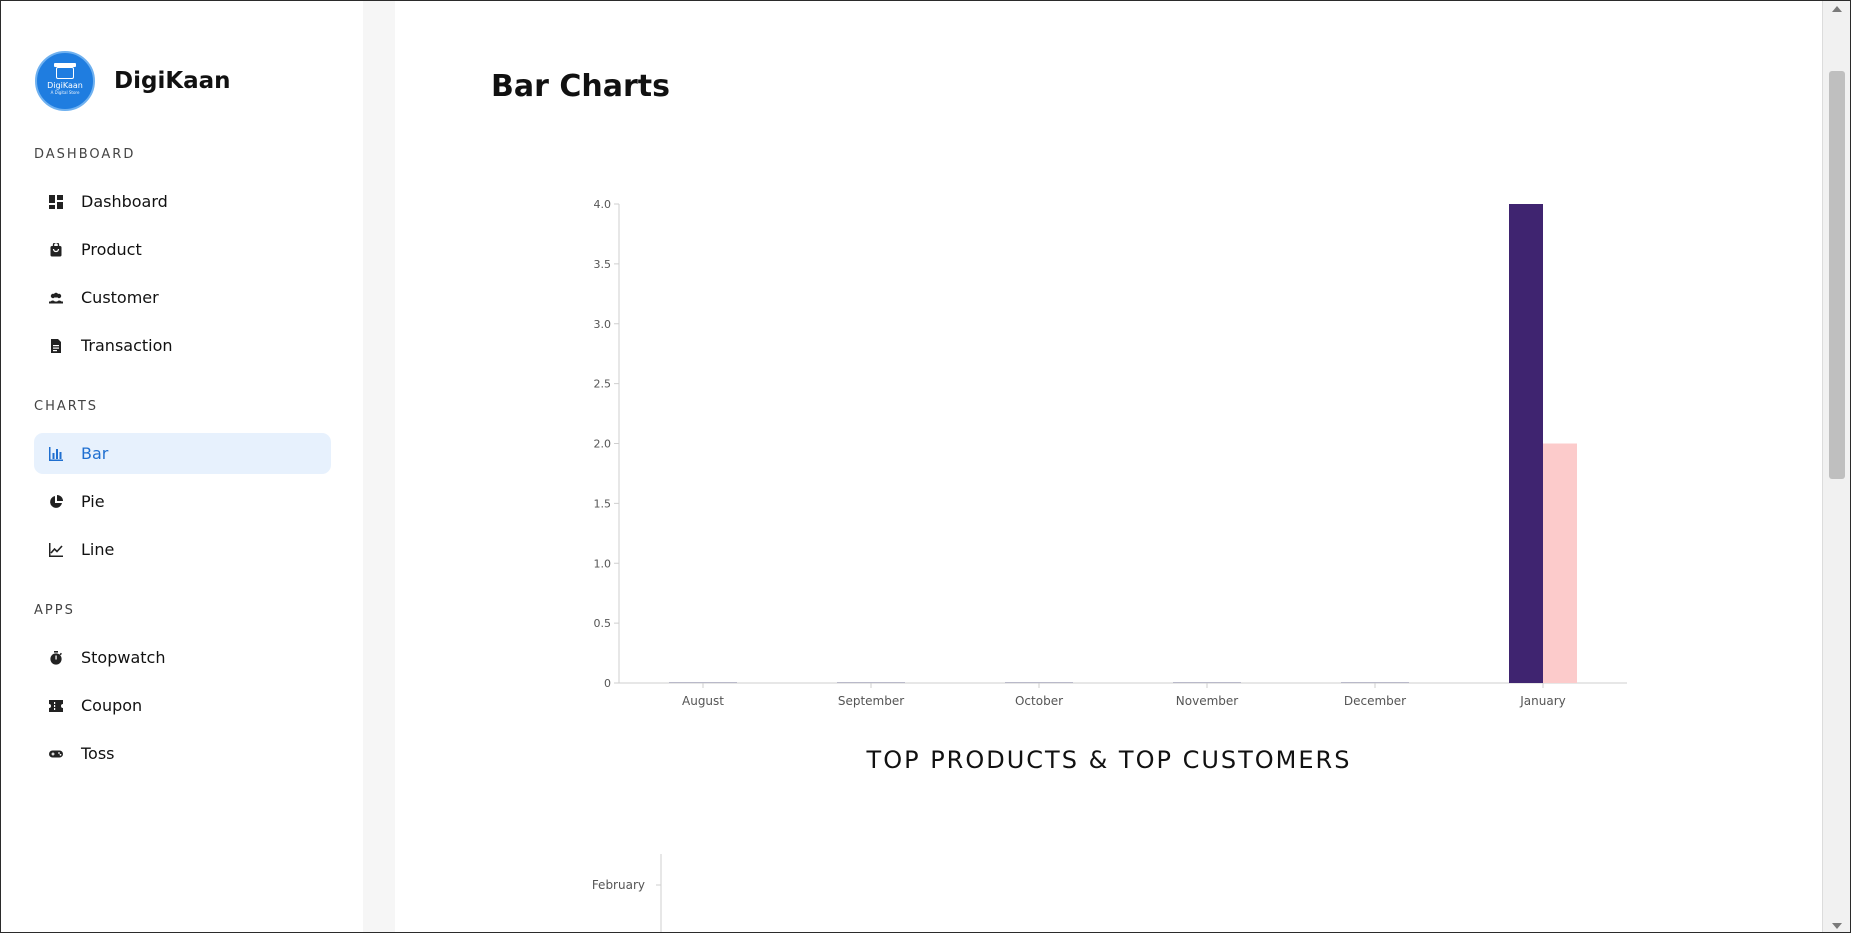 The height and width of the screenshot is (933, 1851). I want to click on section-title-apps: APPS, so click(54, 610).